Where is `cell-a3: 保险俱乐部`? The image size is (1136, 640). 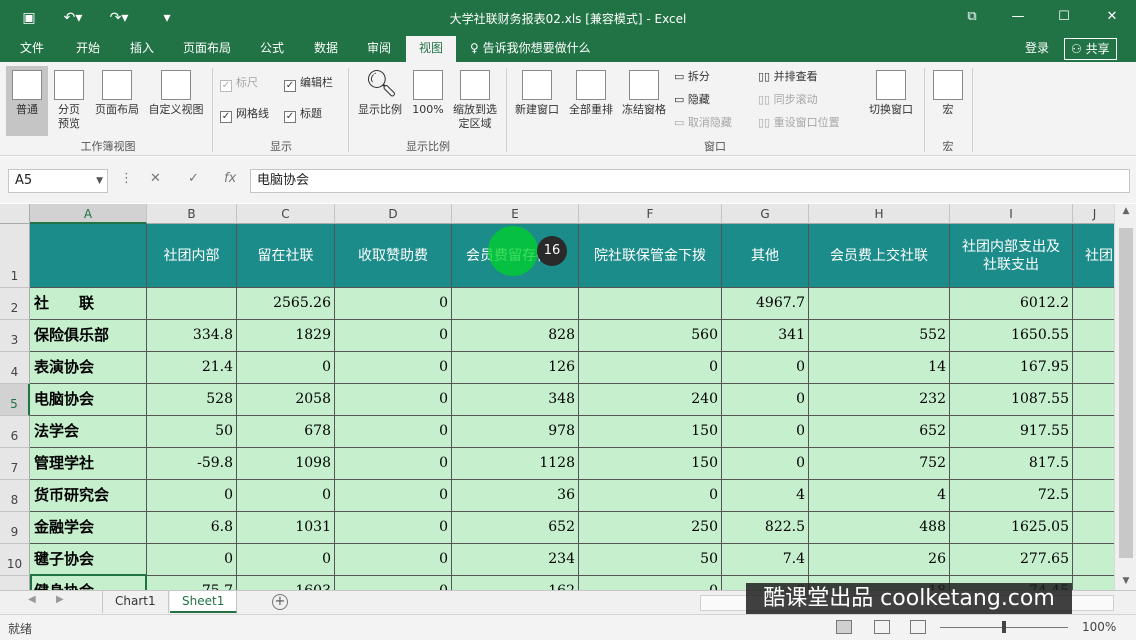 cell-a3: 保险俱乐部 is located at coordinates (88, 336).